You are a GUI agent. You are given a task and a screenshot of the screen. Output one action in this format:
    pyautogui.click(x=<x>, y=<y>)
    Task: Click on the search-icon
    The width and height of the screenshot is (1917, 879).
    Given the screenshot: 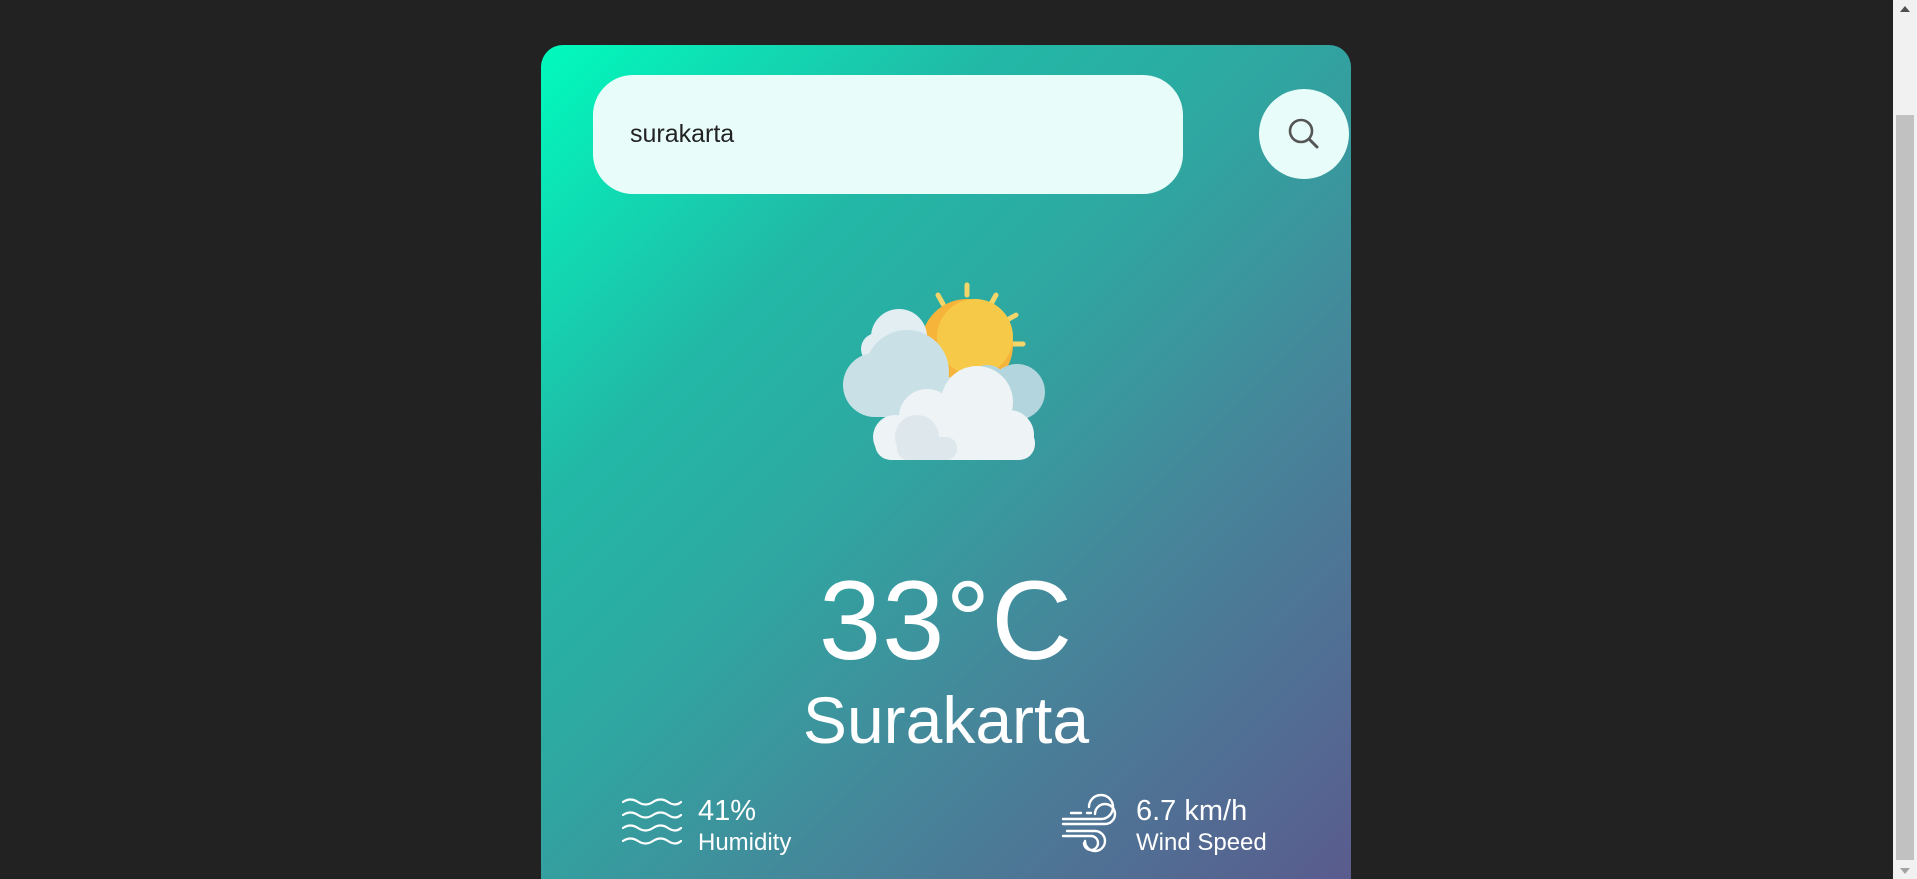 What is the action you would take?
    pyautogui.click(x=1303, y=133)
    